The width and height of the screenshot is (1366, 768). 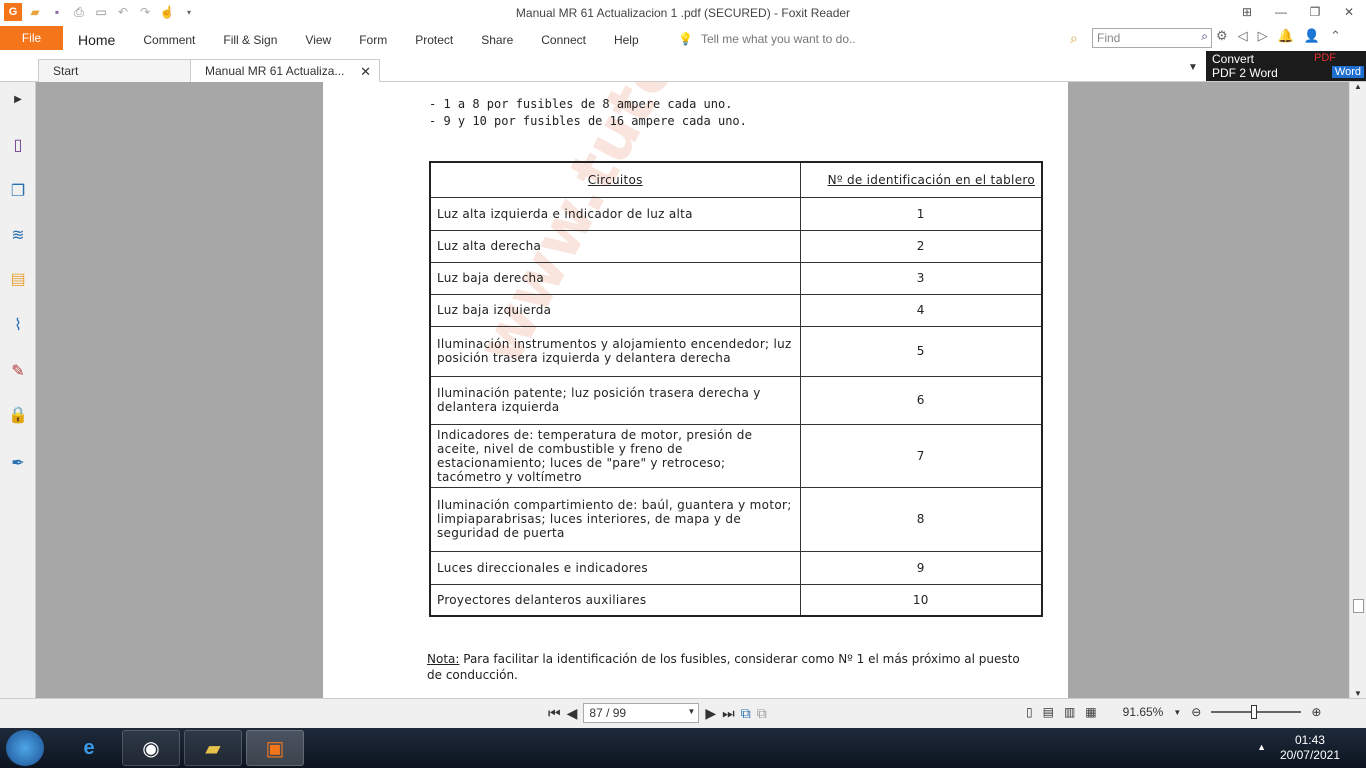 I want to click on user-icon: 👤, so click(x=1312, y=36).